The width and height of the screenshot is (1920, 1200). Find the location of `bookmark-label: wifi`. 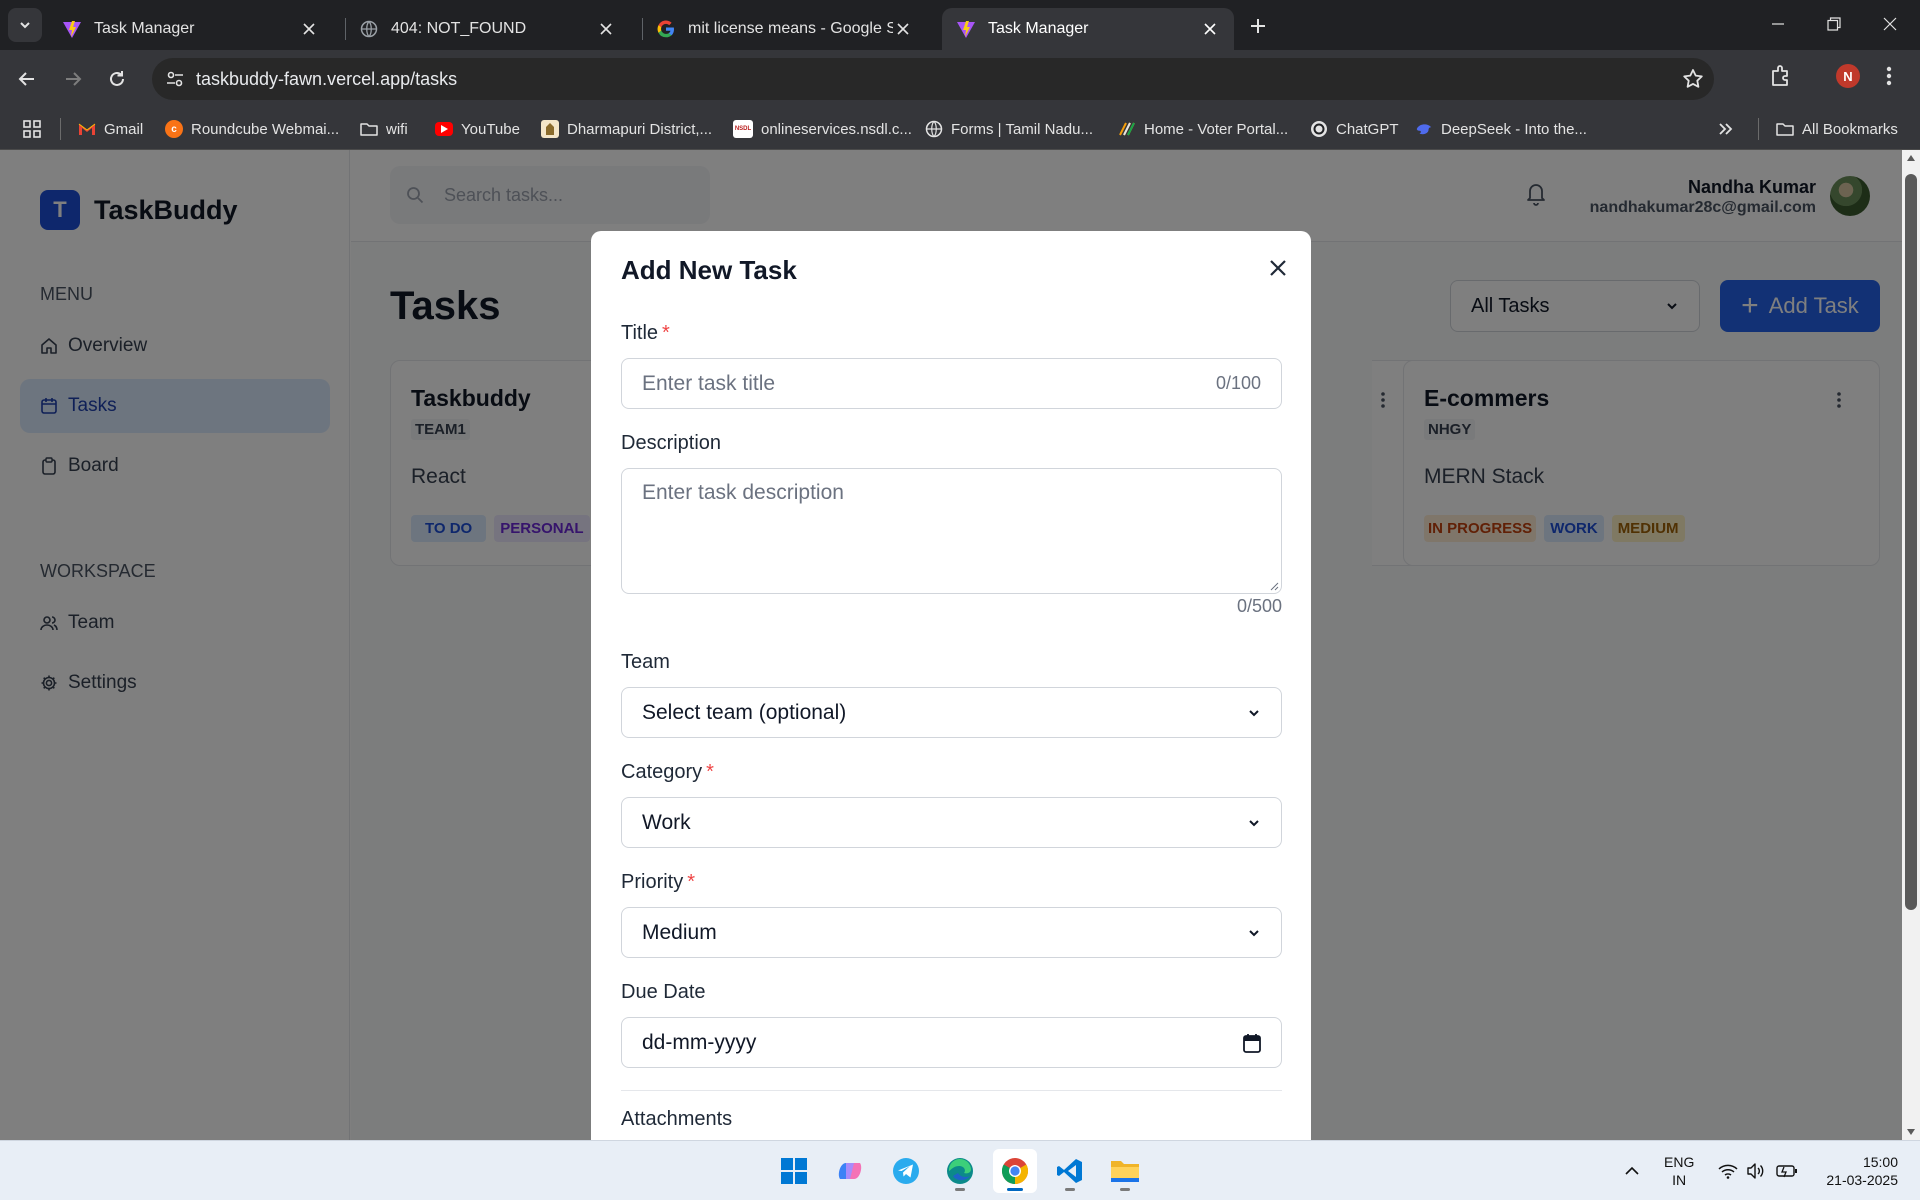

bookmark-label: wifi is located at coordinates (397, 129).